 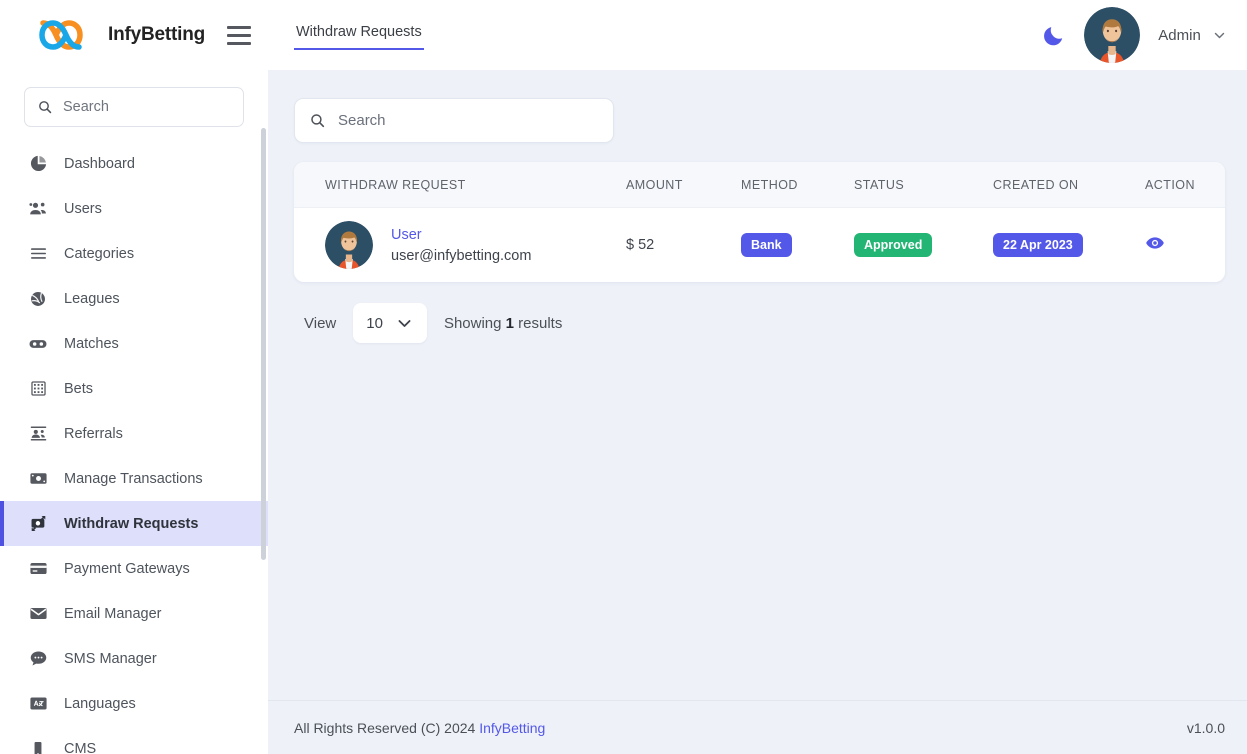 What do you see at coordinates (134, 253) in the screenshot?
I see `sidebar-item-categories: Categories` at bounding box center [134, 253].